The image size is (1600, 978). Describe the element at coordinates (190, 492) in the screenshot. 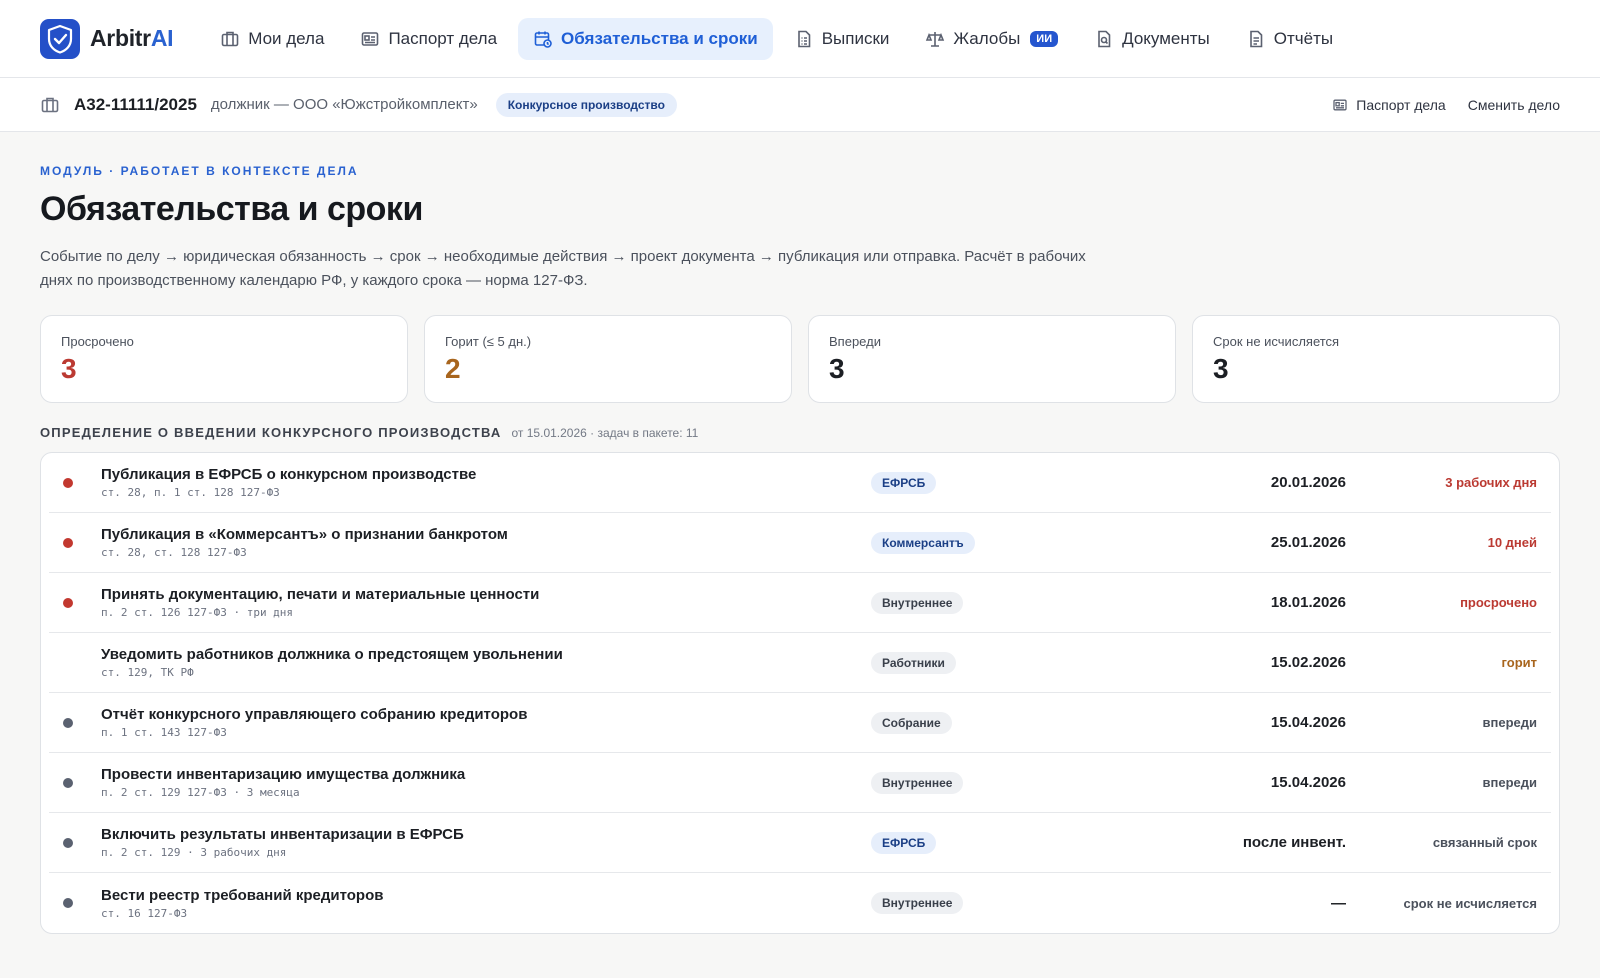

I see `task-legal-ref: ст. 28, п. 1 ст. 128 127-ФЗ` at that location.